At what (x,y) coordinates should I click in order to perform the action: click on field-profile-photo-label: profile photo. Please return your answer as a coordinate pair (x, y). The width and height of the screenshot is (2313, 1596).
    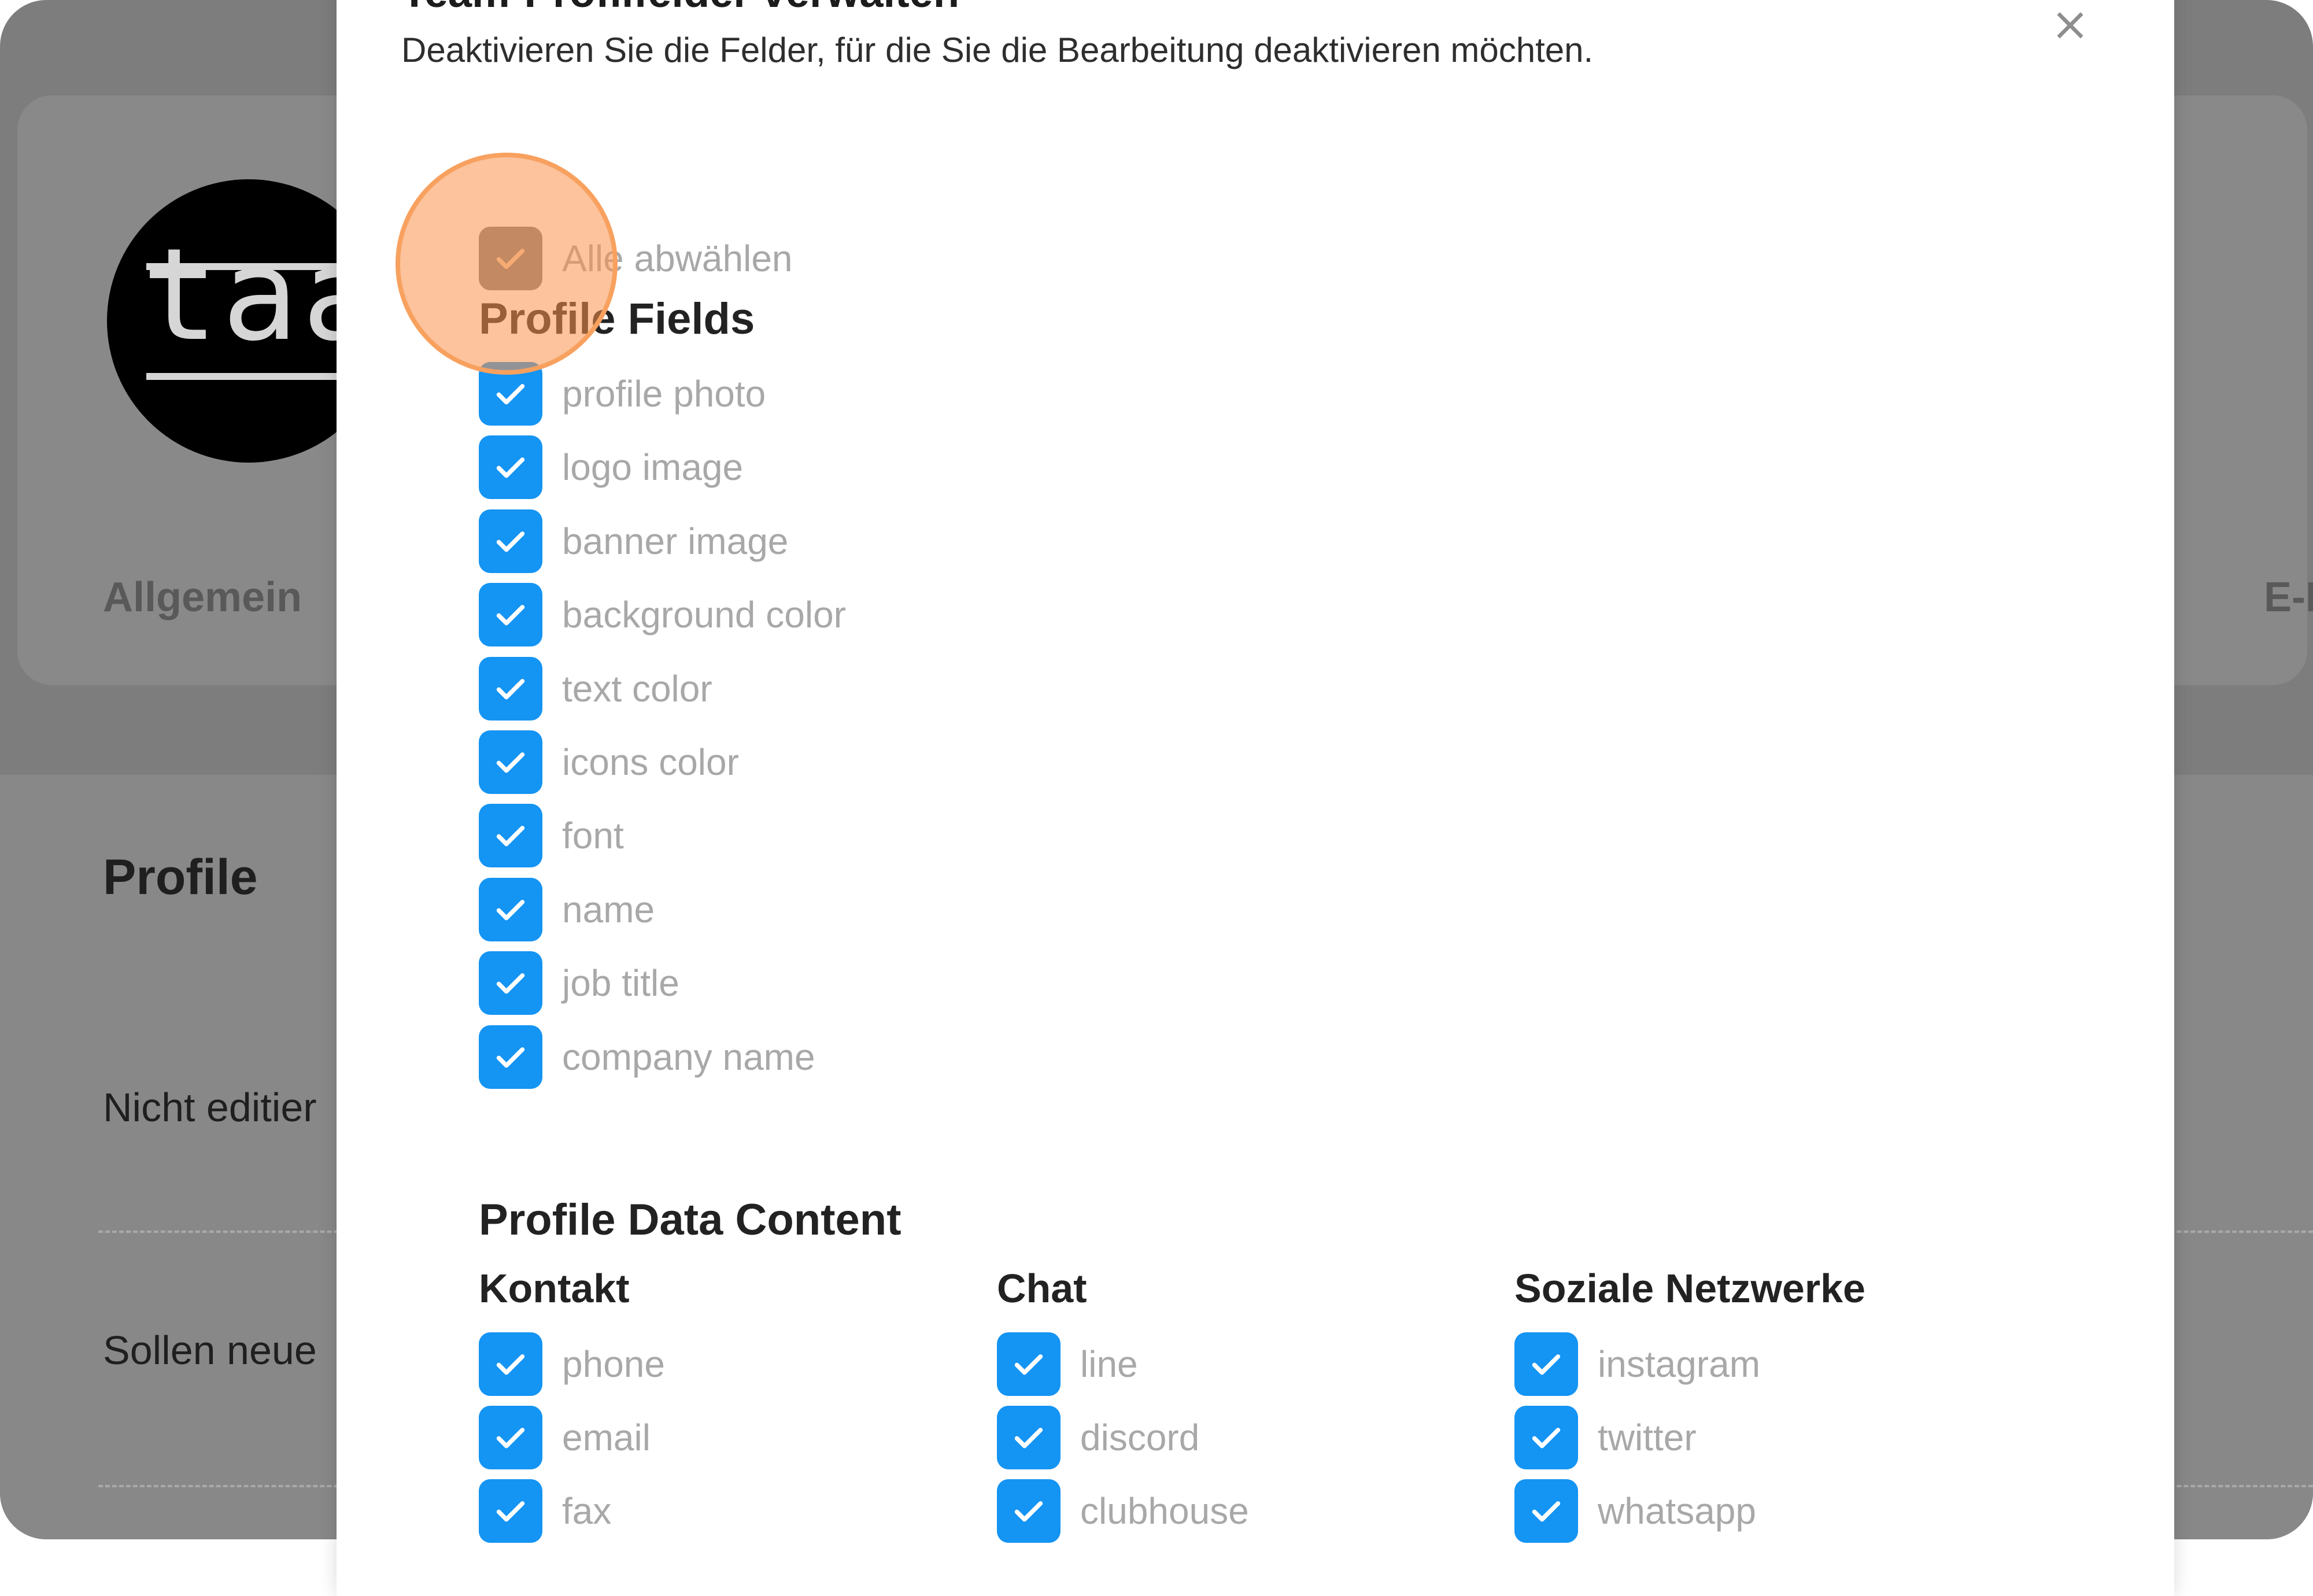
    Looking at the image, I should click on (664, 394).